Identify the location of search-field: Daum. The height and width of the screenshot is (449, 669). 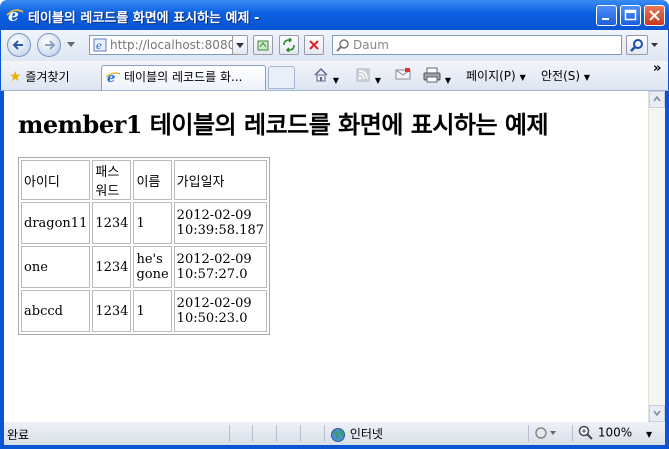
(477, 45).